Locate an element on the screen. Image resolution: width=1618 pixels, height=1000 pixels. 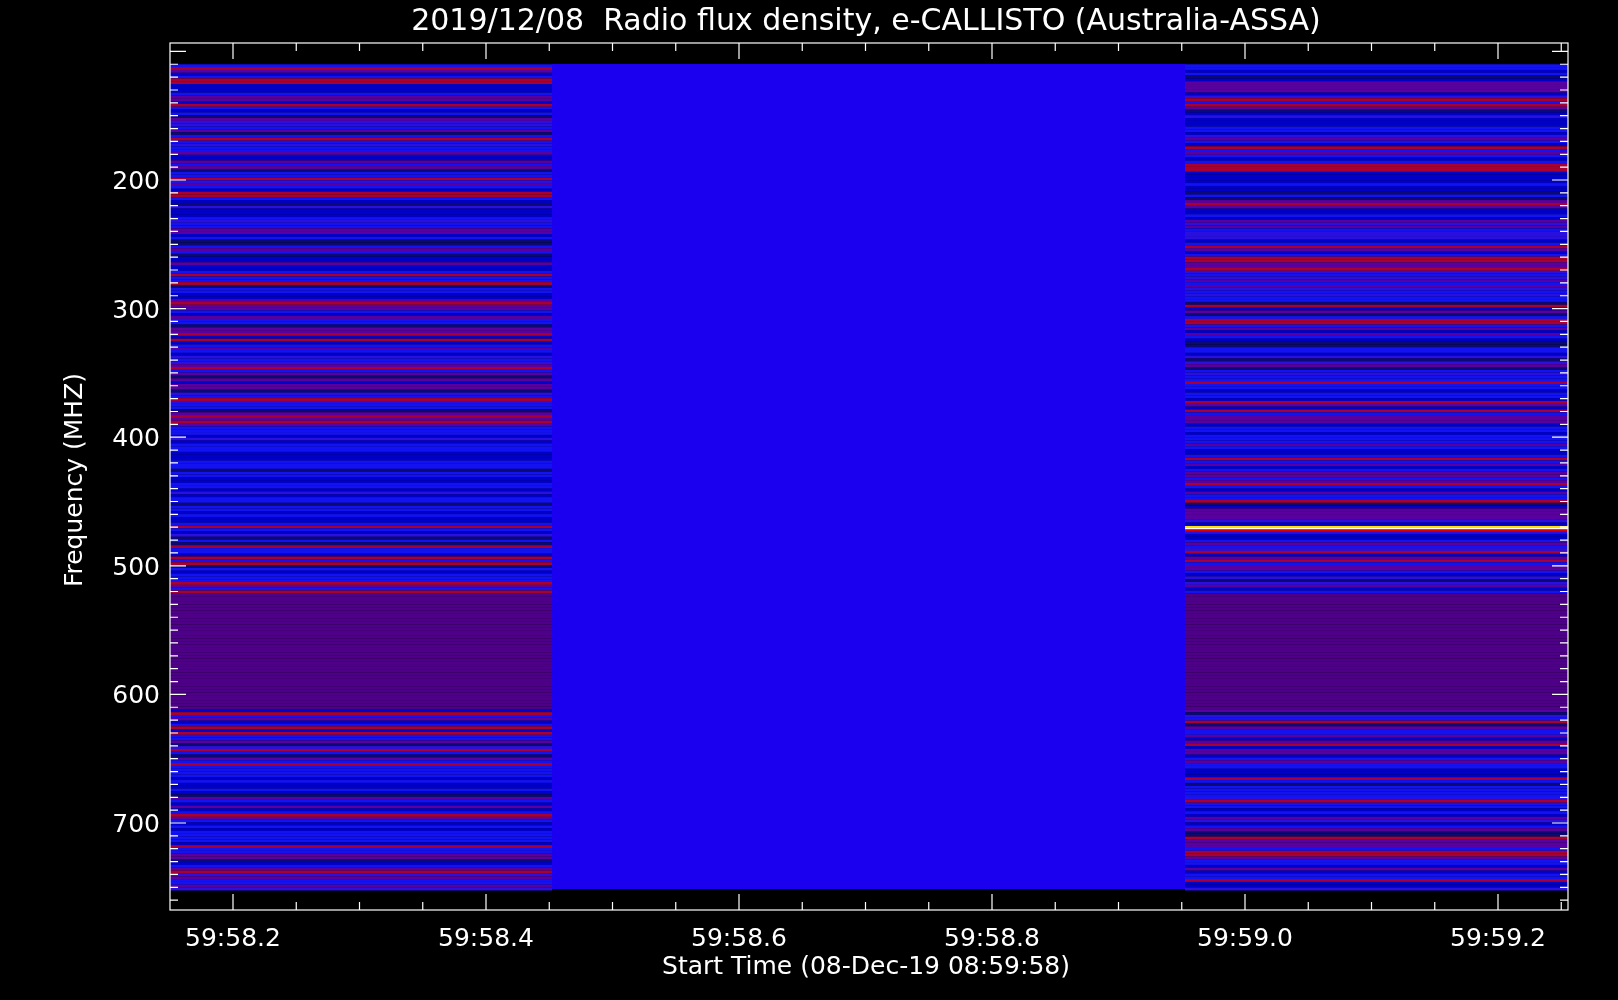
y-axis-label: Frequency (MHZ) is located at coordinates (73, 480).